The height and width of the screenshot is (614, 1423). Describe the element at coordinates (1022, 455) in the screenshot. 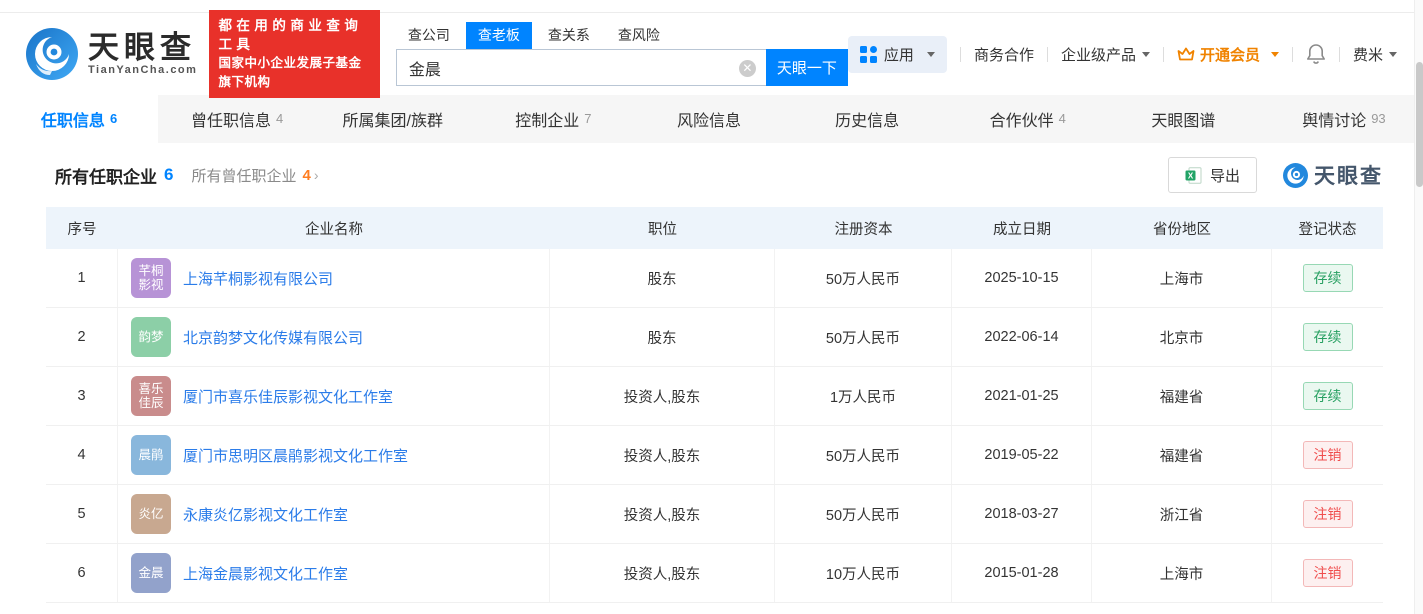

I see `date-cell: 2019-05-22` at that location.